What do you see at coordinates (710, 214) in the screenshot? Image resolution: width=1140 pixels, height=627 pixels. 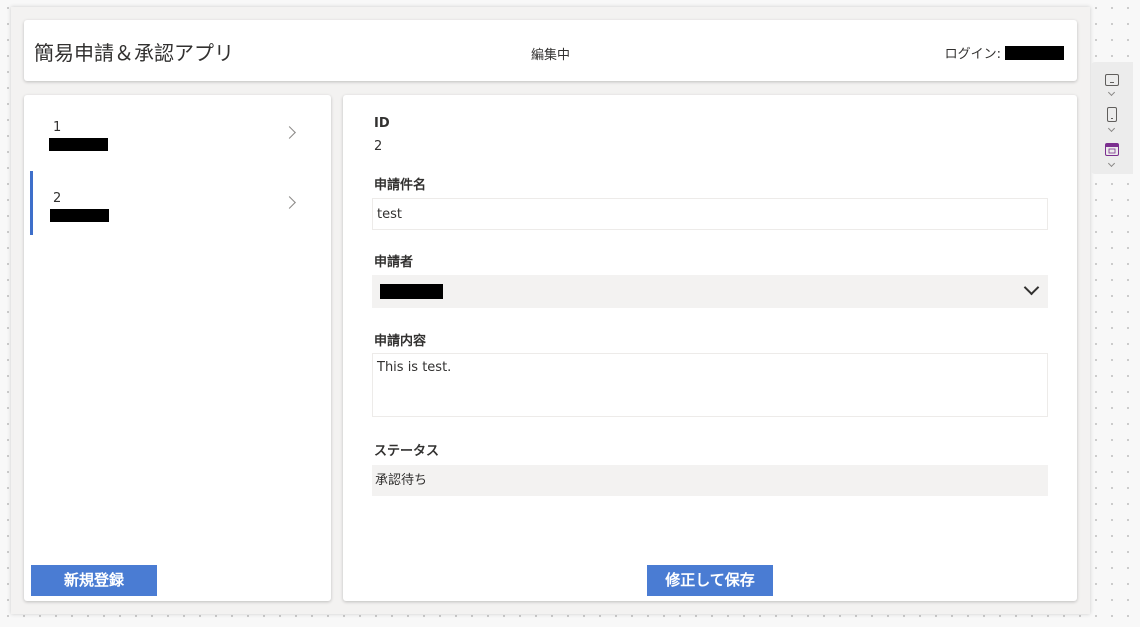 I see `request-title-input` at bounding box center [710, 214].